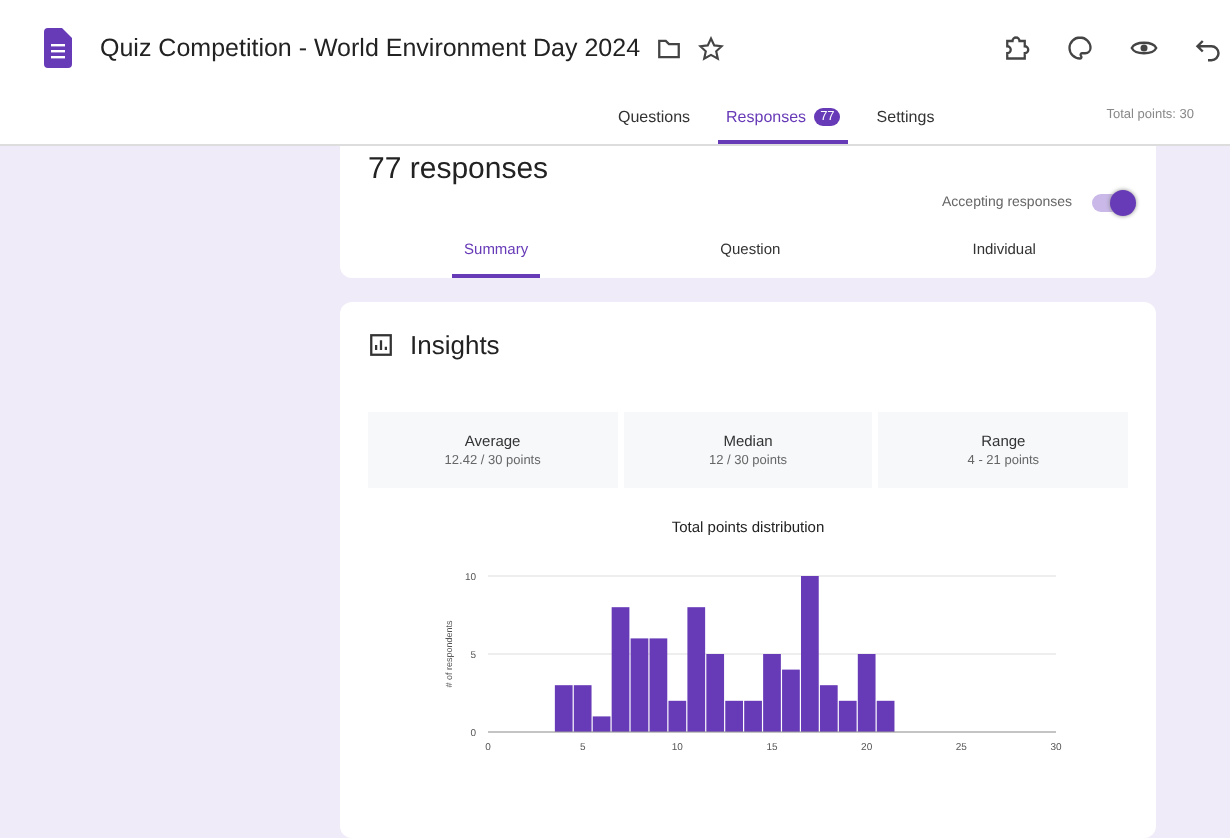 Image resolution: width=1230 pixels, height=838 pixels. Describe the element at coordinates (455, 345) in the screenshot. I see `insights-title: Insights` at that location.